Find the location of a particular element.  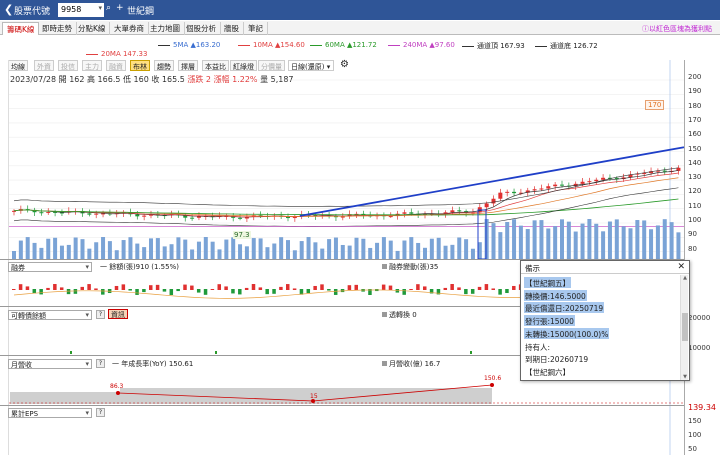

info-button: 資訊 is located at coordinates (118, 314).